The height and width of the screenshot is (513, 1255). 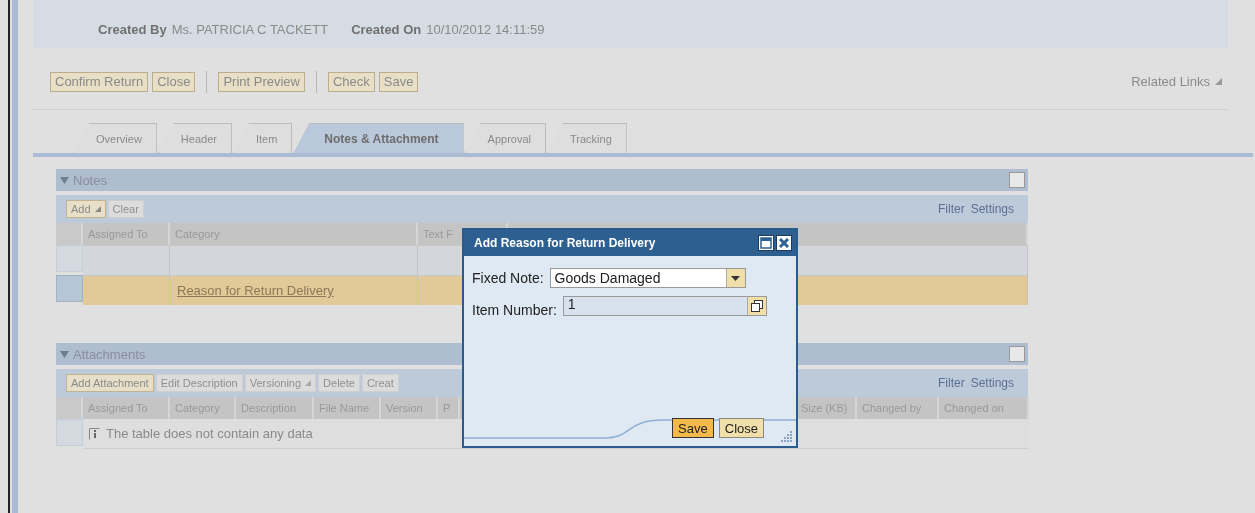 I want to click on field-label: Fixed Note:, so click(x=508, y=278).